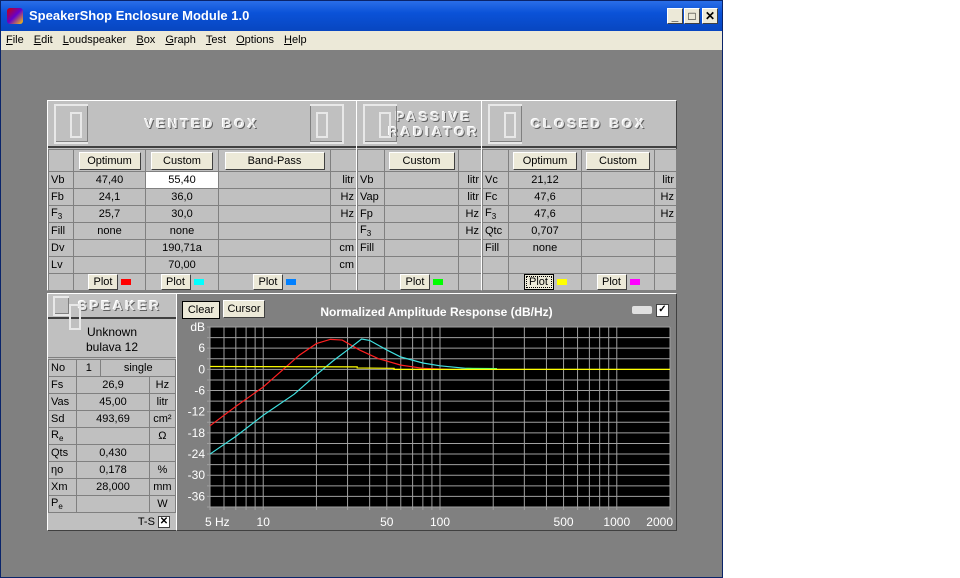  Describe the element at coordinates (616, 522) in the screenshot. I see `x-tick-label: 1000` at that location.